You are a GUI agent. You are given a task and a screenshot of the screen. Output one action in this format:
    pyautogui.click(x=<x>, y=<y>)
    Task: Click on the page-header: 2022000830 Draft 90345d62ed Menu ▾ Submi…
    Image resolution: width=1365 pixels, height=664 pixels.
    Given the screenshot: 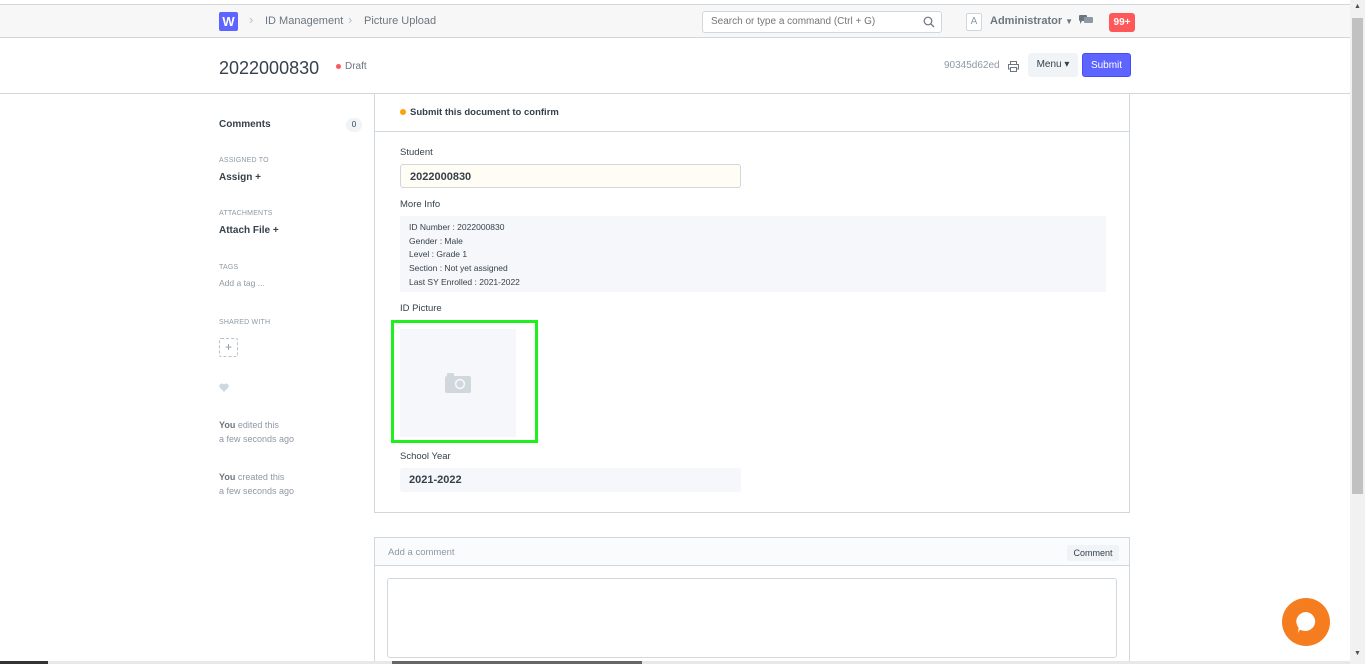 What is the action you would take?
    pyautogui.click(x=675, y=66)
    